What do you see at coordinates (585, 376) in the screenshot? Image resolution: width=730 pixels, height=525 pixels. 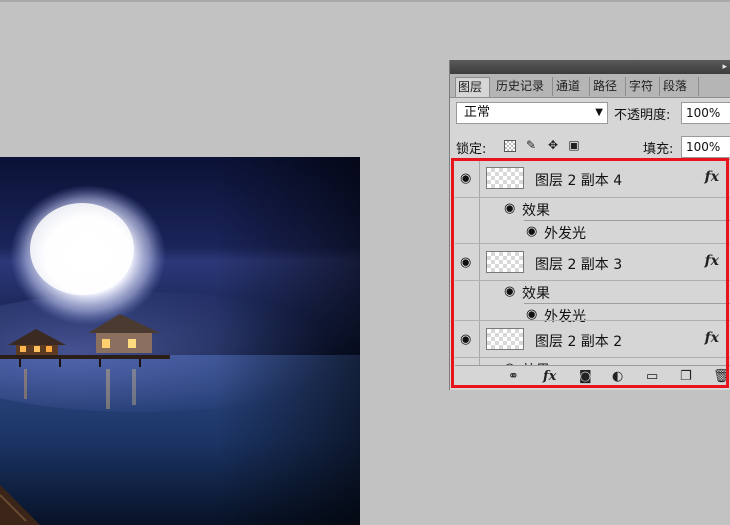 I see `mask-icon: ◙` at bounding box center [585, 376].